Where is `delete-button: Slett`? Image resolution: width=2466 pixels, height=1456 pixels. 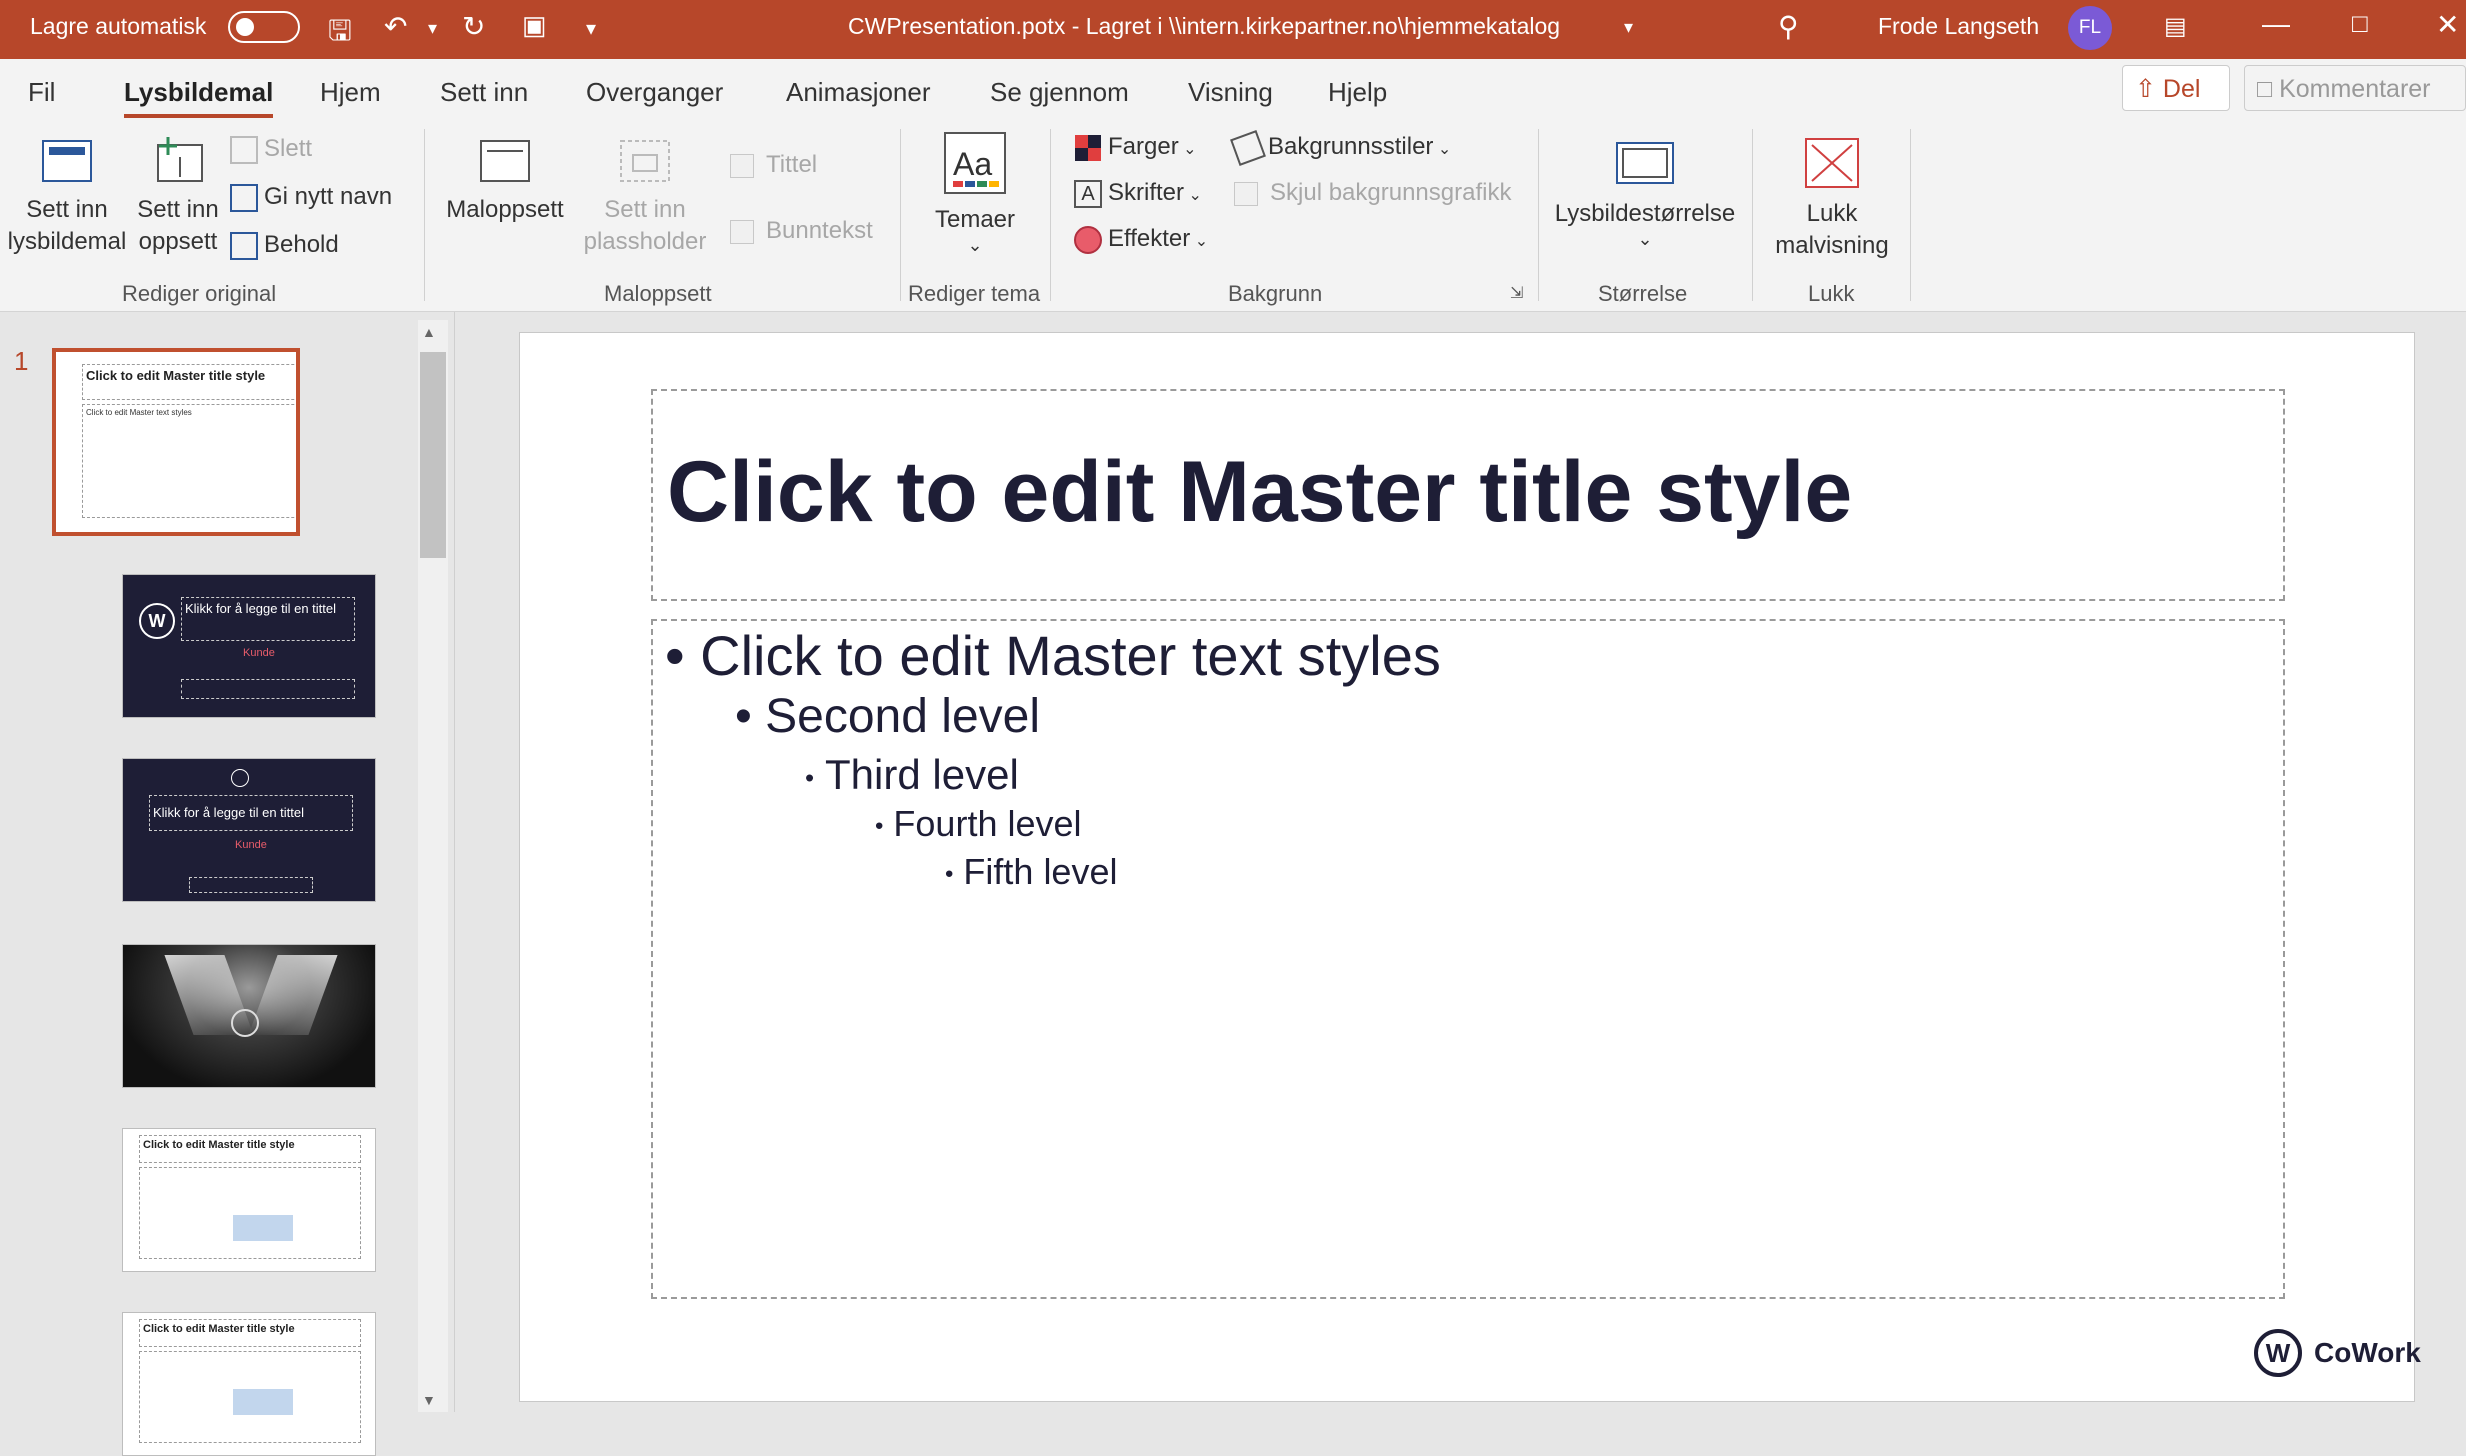
delete-button: Slett is located at coordinates (271, 149).